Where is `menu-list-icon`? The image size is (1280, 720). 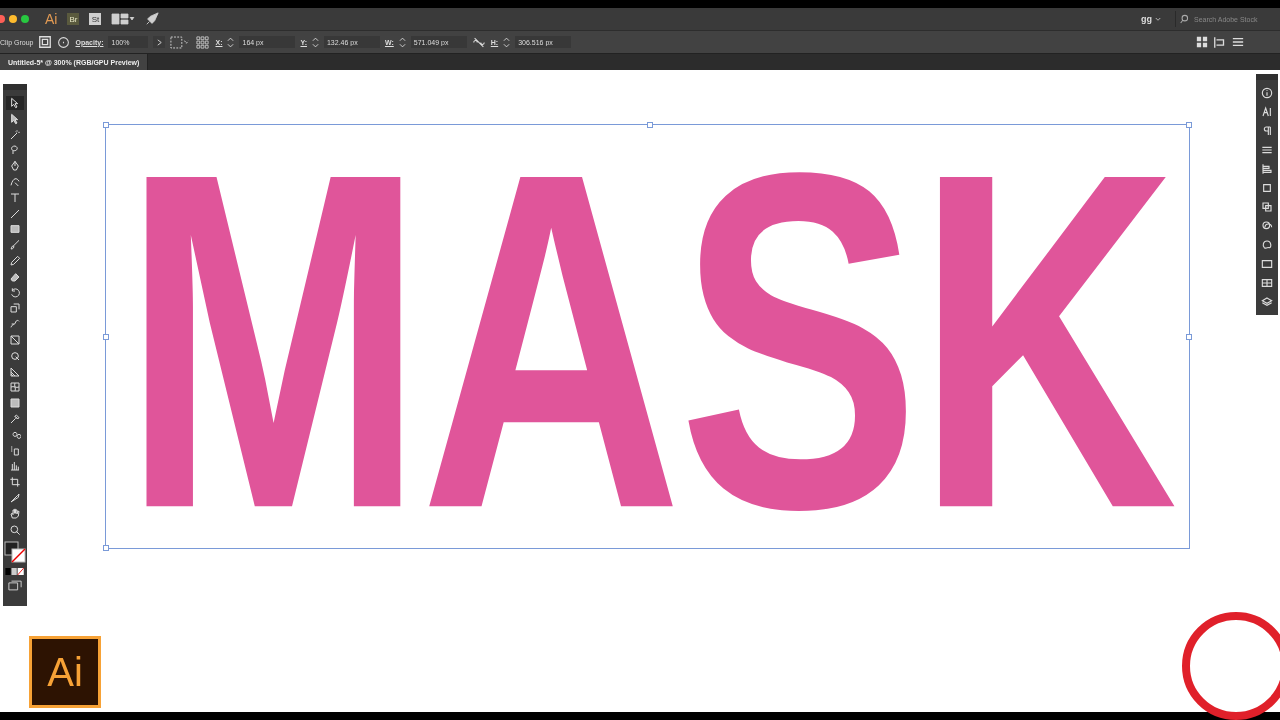
menu-list-icon is located at coordinates (1238, 42).